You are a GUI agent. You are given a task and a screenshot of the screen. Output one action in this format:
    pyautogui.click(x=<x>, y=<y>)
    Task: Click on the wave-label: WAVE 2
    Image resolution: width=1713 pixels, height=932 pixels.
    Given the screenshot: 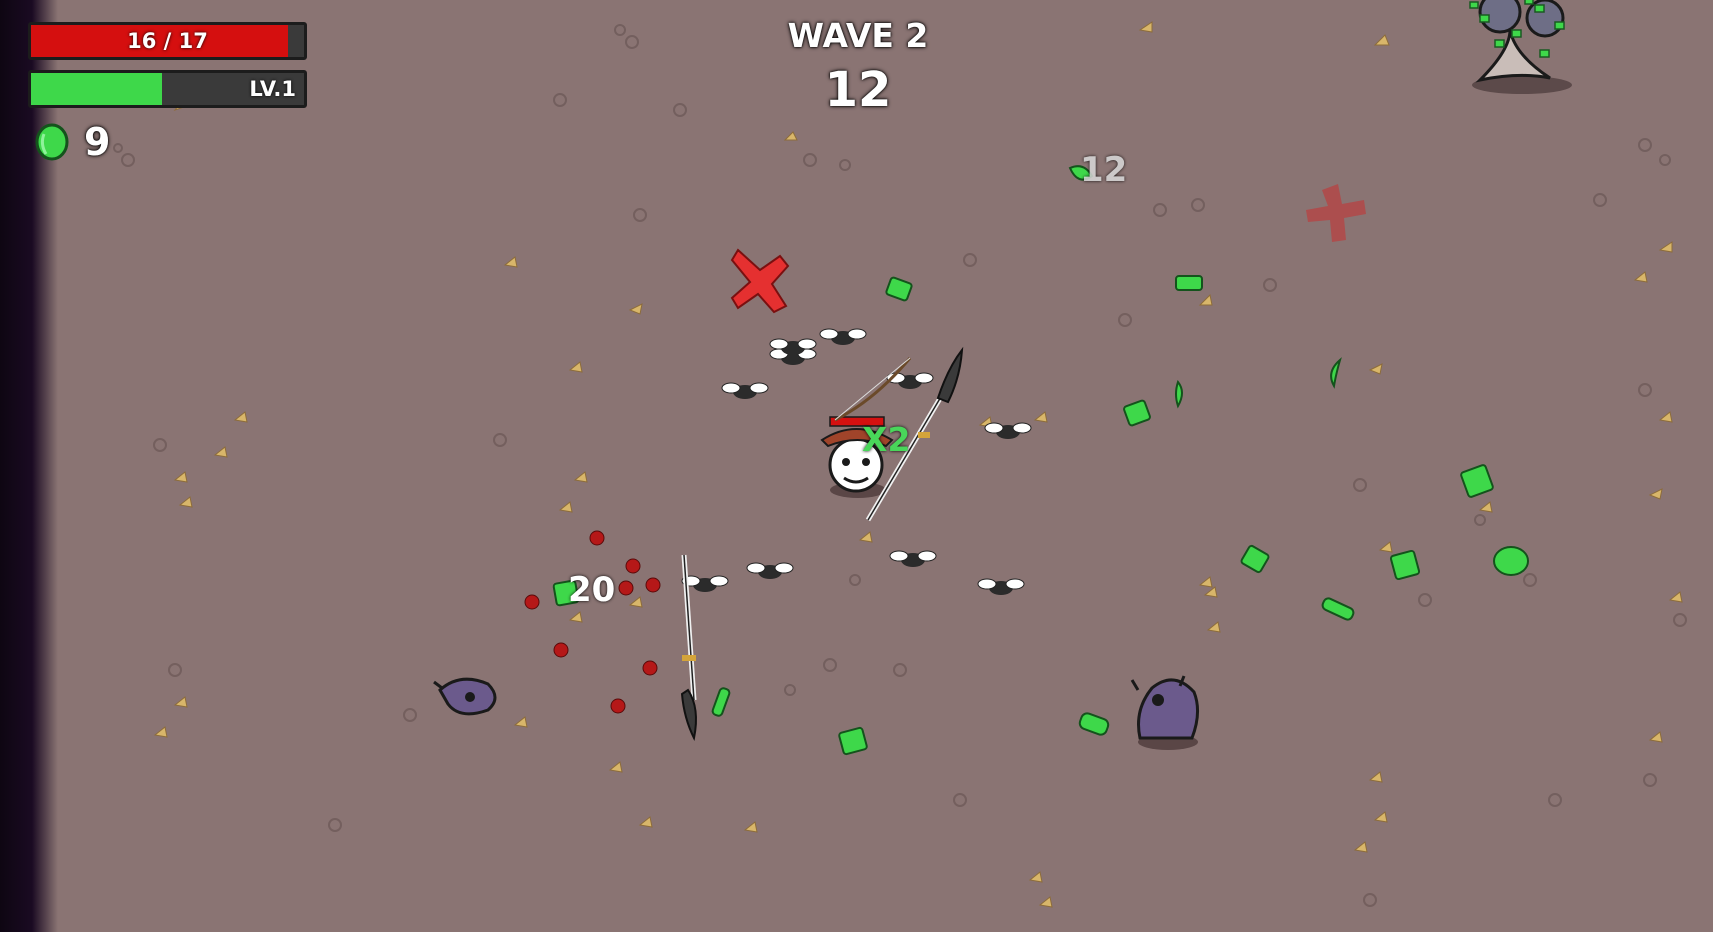 What is the action you would take?
    pyautogui.click(x=858, y=35)
    